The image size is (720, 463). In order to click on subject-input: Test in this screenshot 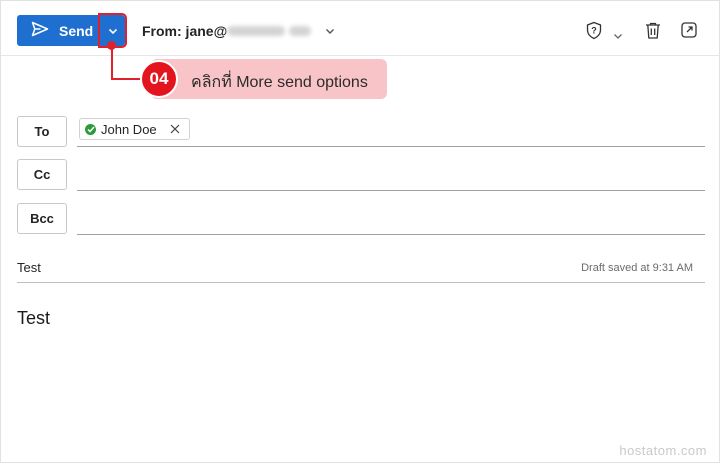, I will do `click(29, 267)`.